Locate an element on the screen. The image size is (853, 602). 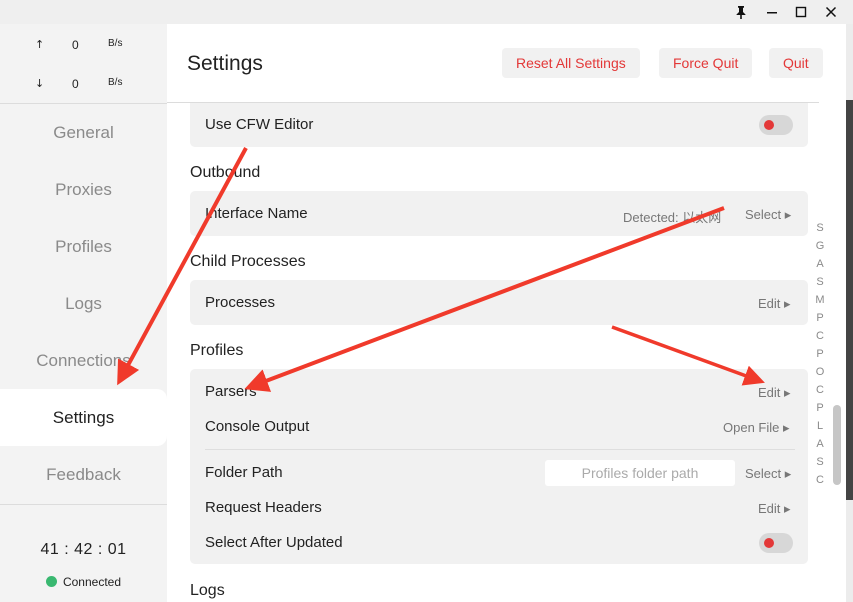
download-unit: B/s is located at coordinates (115, 82).